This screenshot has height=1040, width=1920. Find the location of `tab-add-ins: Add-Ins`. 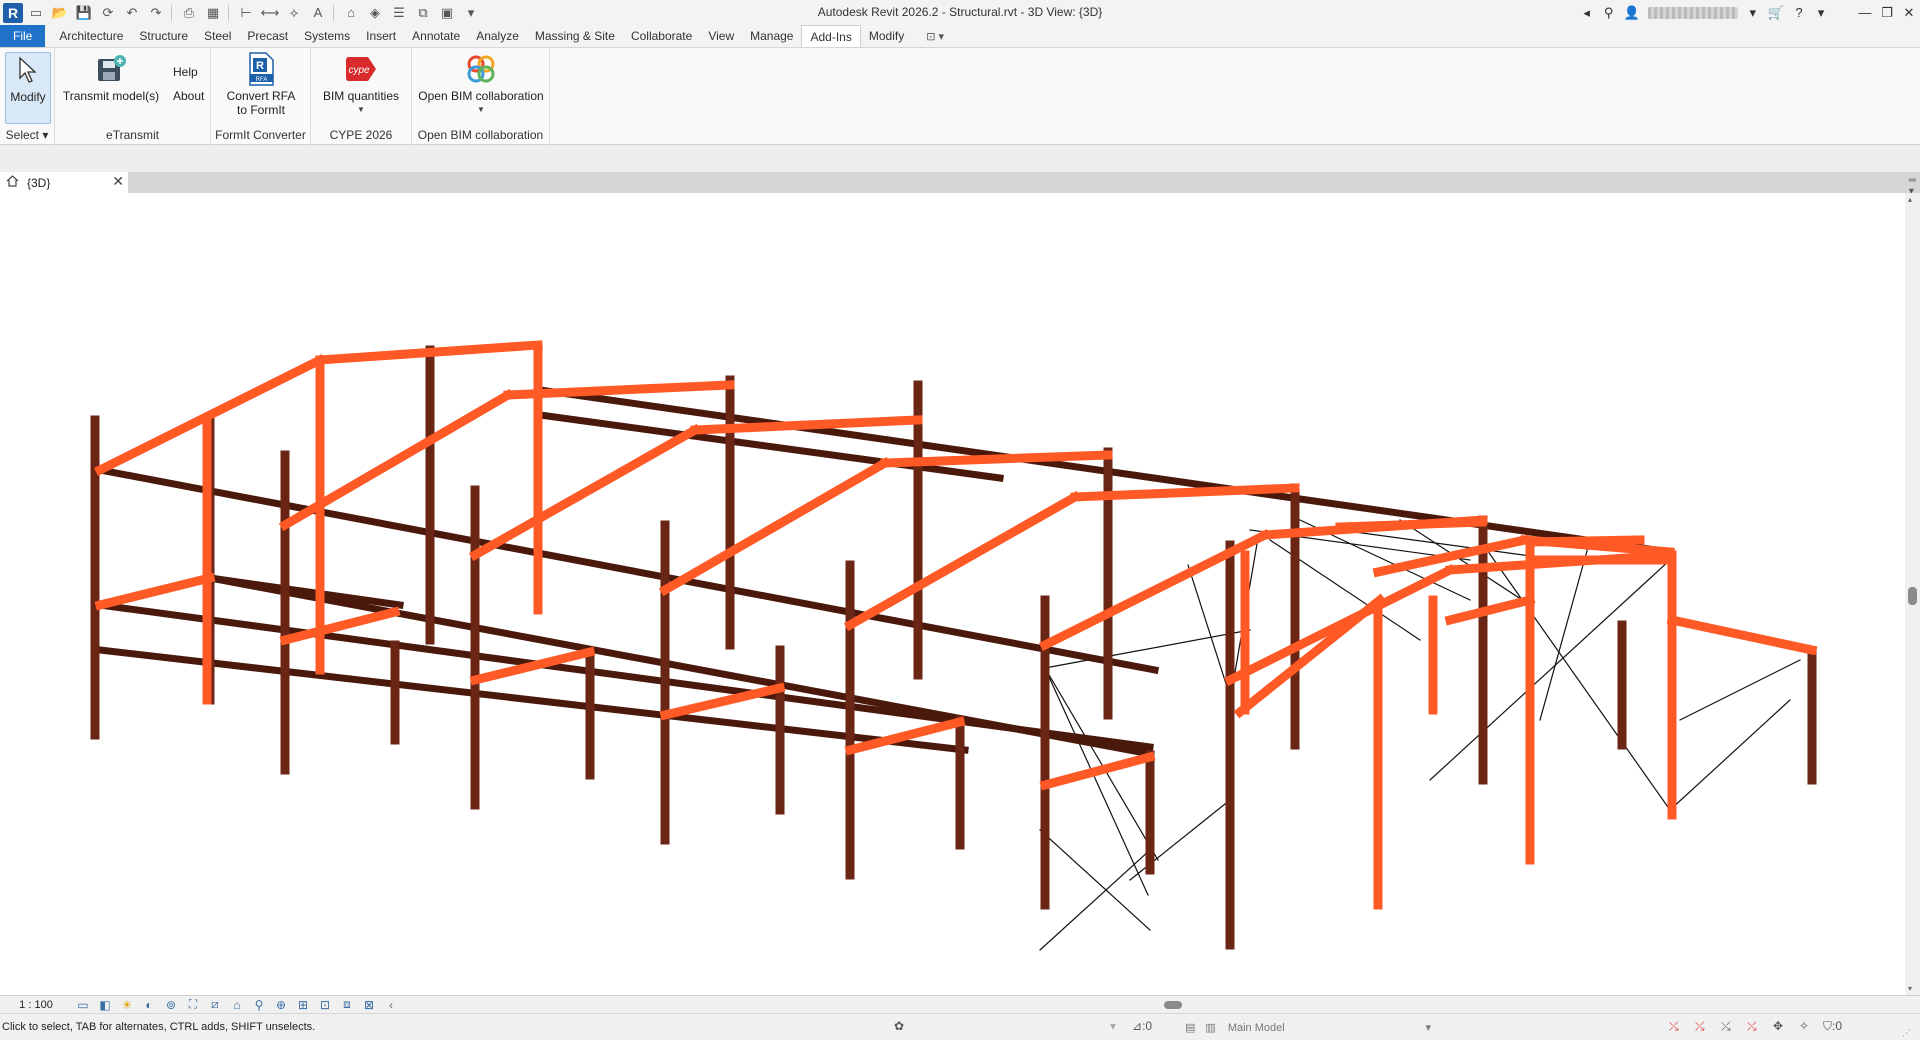

tab-add-ins: Add-Ins is located at coordinates (831, 36).